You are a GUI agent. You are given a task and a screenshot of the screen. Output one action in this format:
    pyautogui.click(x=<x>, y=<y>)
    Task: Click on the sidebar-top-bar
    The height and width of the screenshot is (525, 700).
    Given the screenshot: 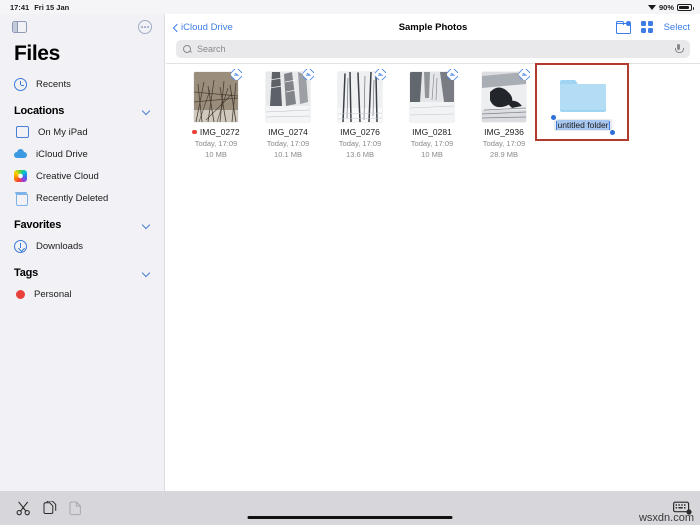 What is the action you would take?
    pyautogui.click(x=82, y=27)
    